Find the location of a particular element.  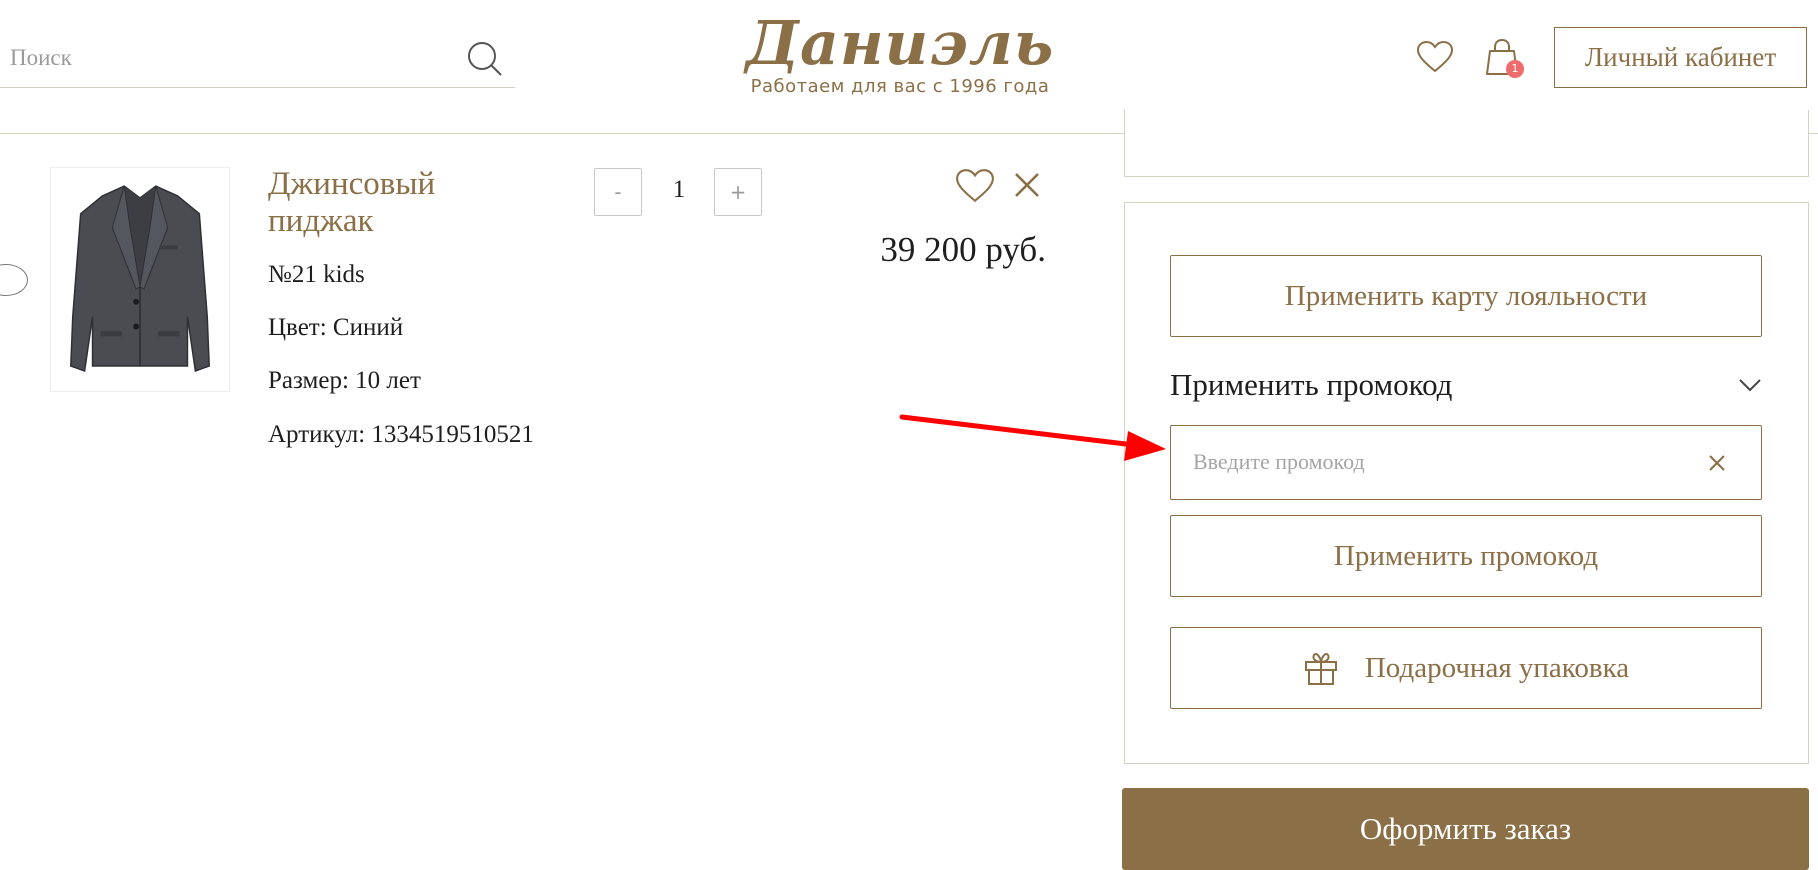

promo-code-field is located at coordinates (1466, 462).